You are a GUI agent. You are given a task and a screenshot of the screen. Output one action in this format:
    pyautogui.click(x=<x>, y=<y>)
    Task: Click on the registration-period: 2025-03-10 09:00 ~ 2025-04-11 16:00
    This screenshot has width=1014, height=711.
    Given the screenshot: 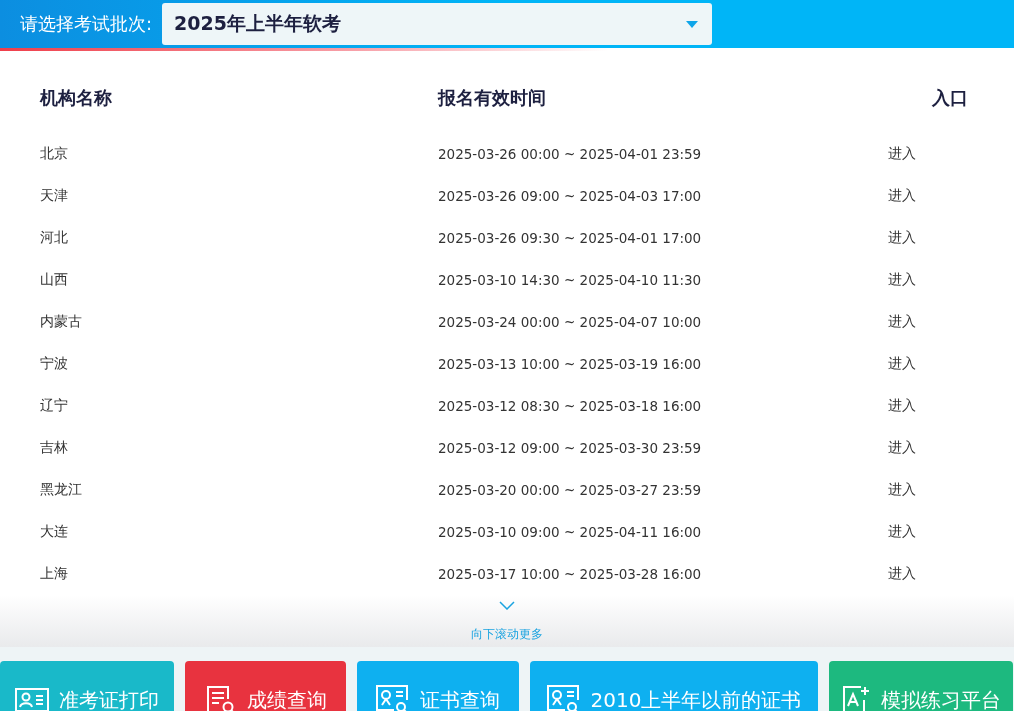 What is the action you would take?
    pyautogui.click(x=570, y=532)
    